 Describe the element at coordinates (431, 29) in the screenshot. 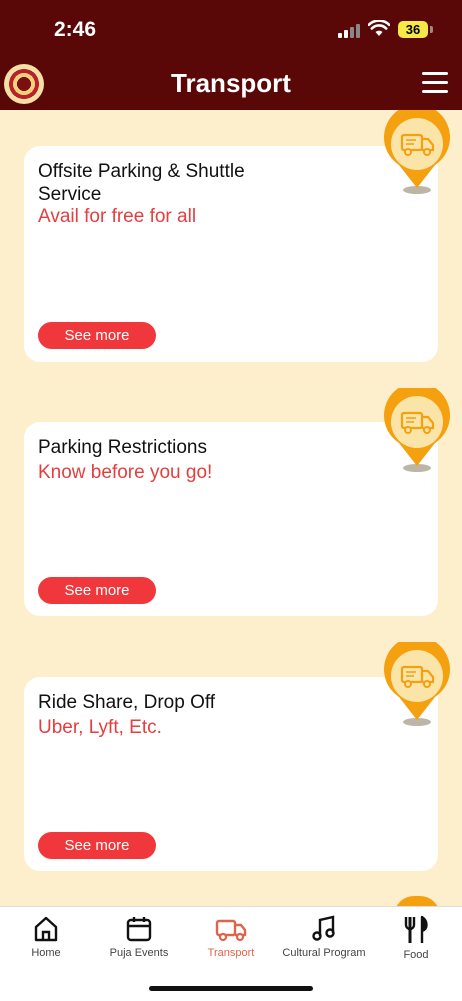

I see `battery-tip` at that location.